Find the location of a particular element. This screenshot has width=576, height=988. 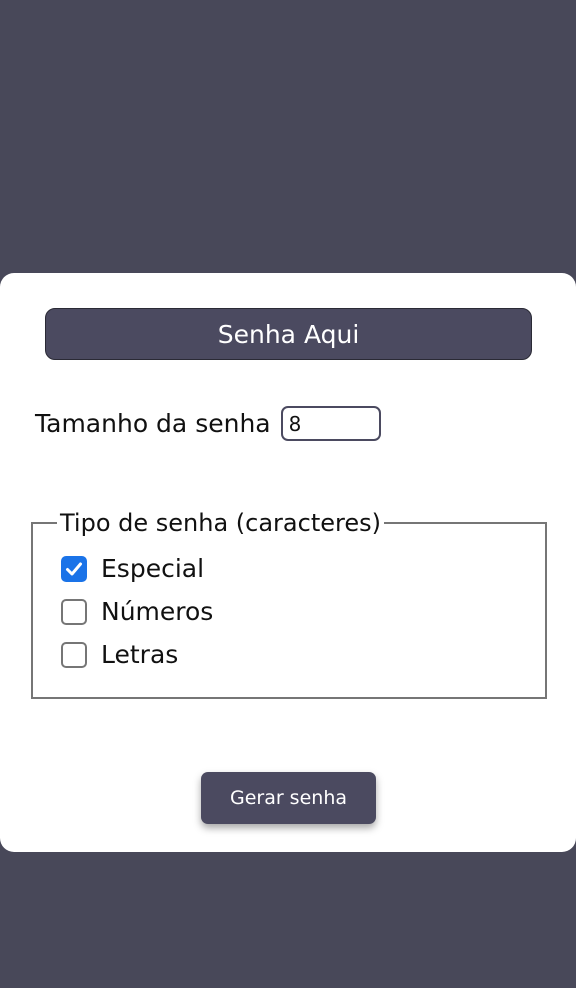

generate-password-button: Gerar senha is located at coordinates (288, 798).